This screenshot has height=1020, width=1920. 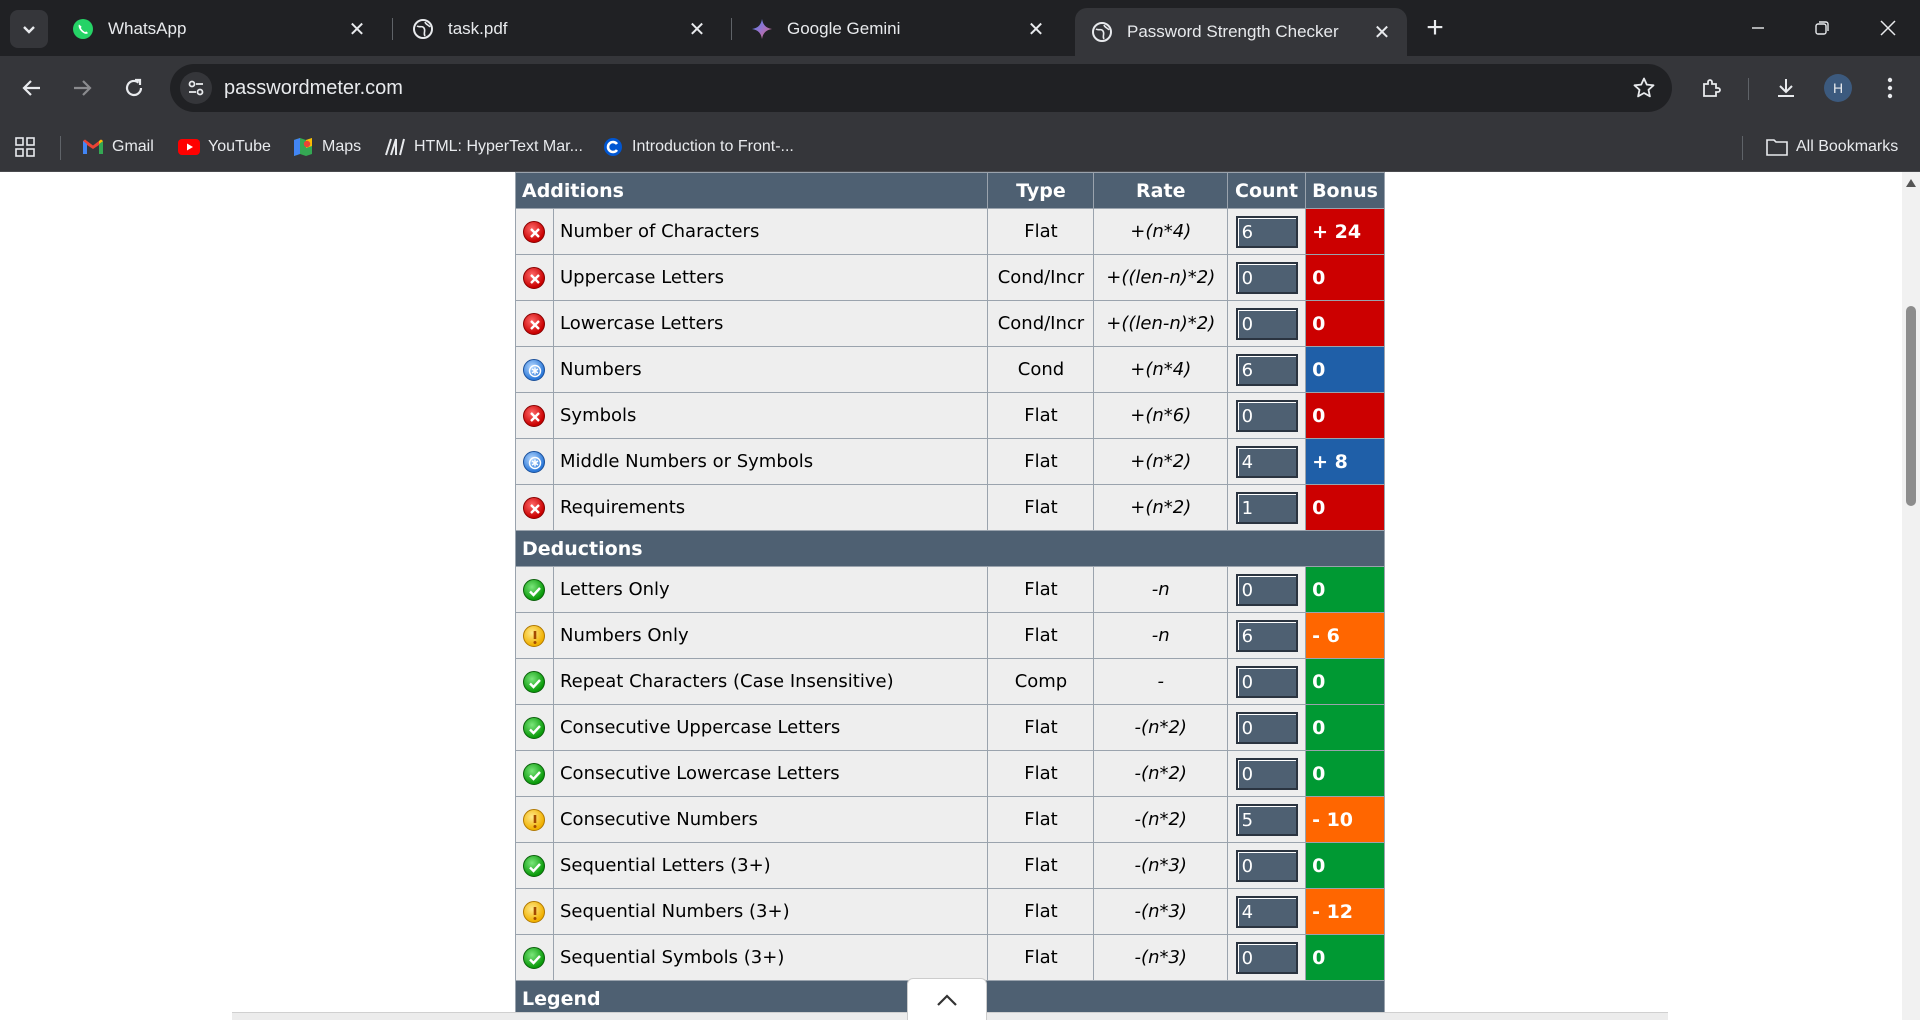 I want to click on all-bookmarks-label: All Bookmarks, so click(x=1847, y=146).